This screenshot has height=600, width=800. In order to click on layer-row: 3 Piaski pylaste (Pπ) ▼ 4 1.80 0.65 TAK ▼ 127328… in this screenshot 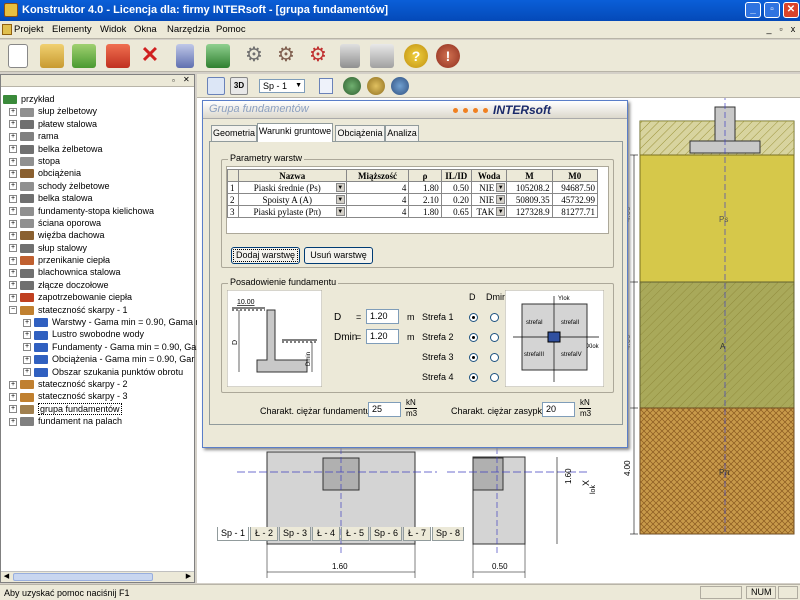, I will do `click(413, 211)`.